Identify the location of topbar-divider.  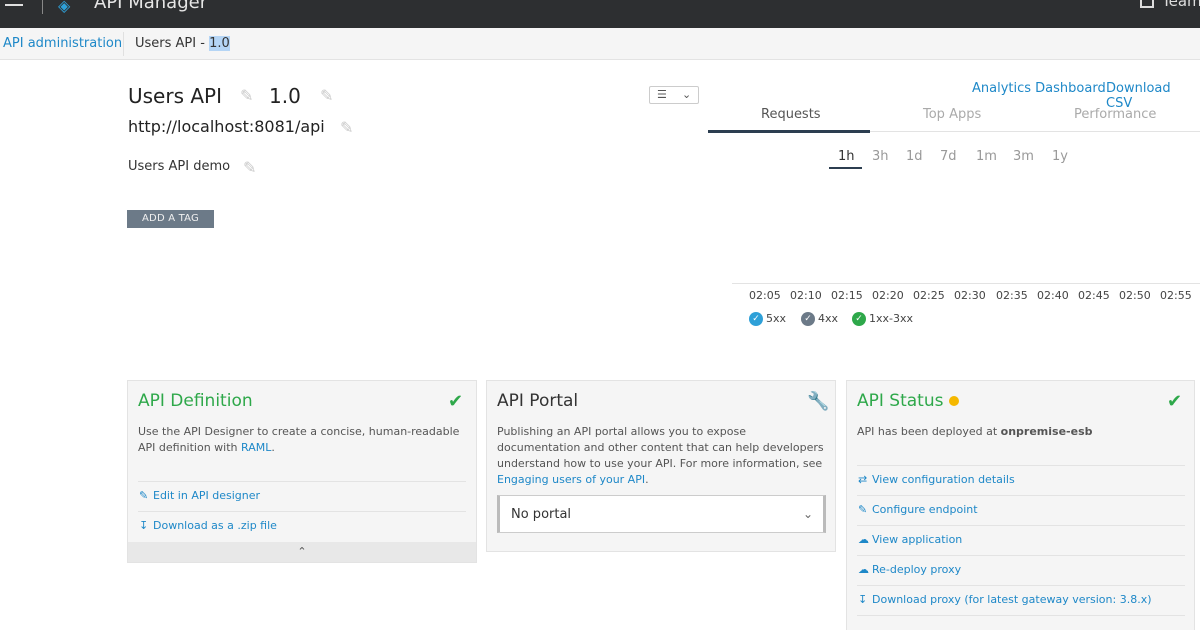
(42, 7).